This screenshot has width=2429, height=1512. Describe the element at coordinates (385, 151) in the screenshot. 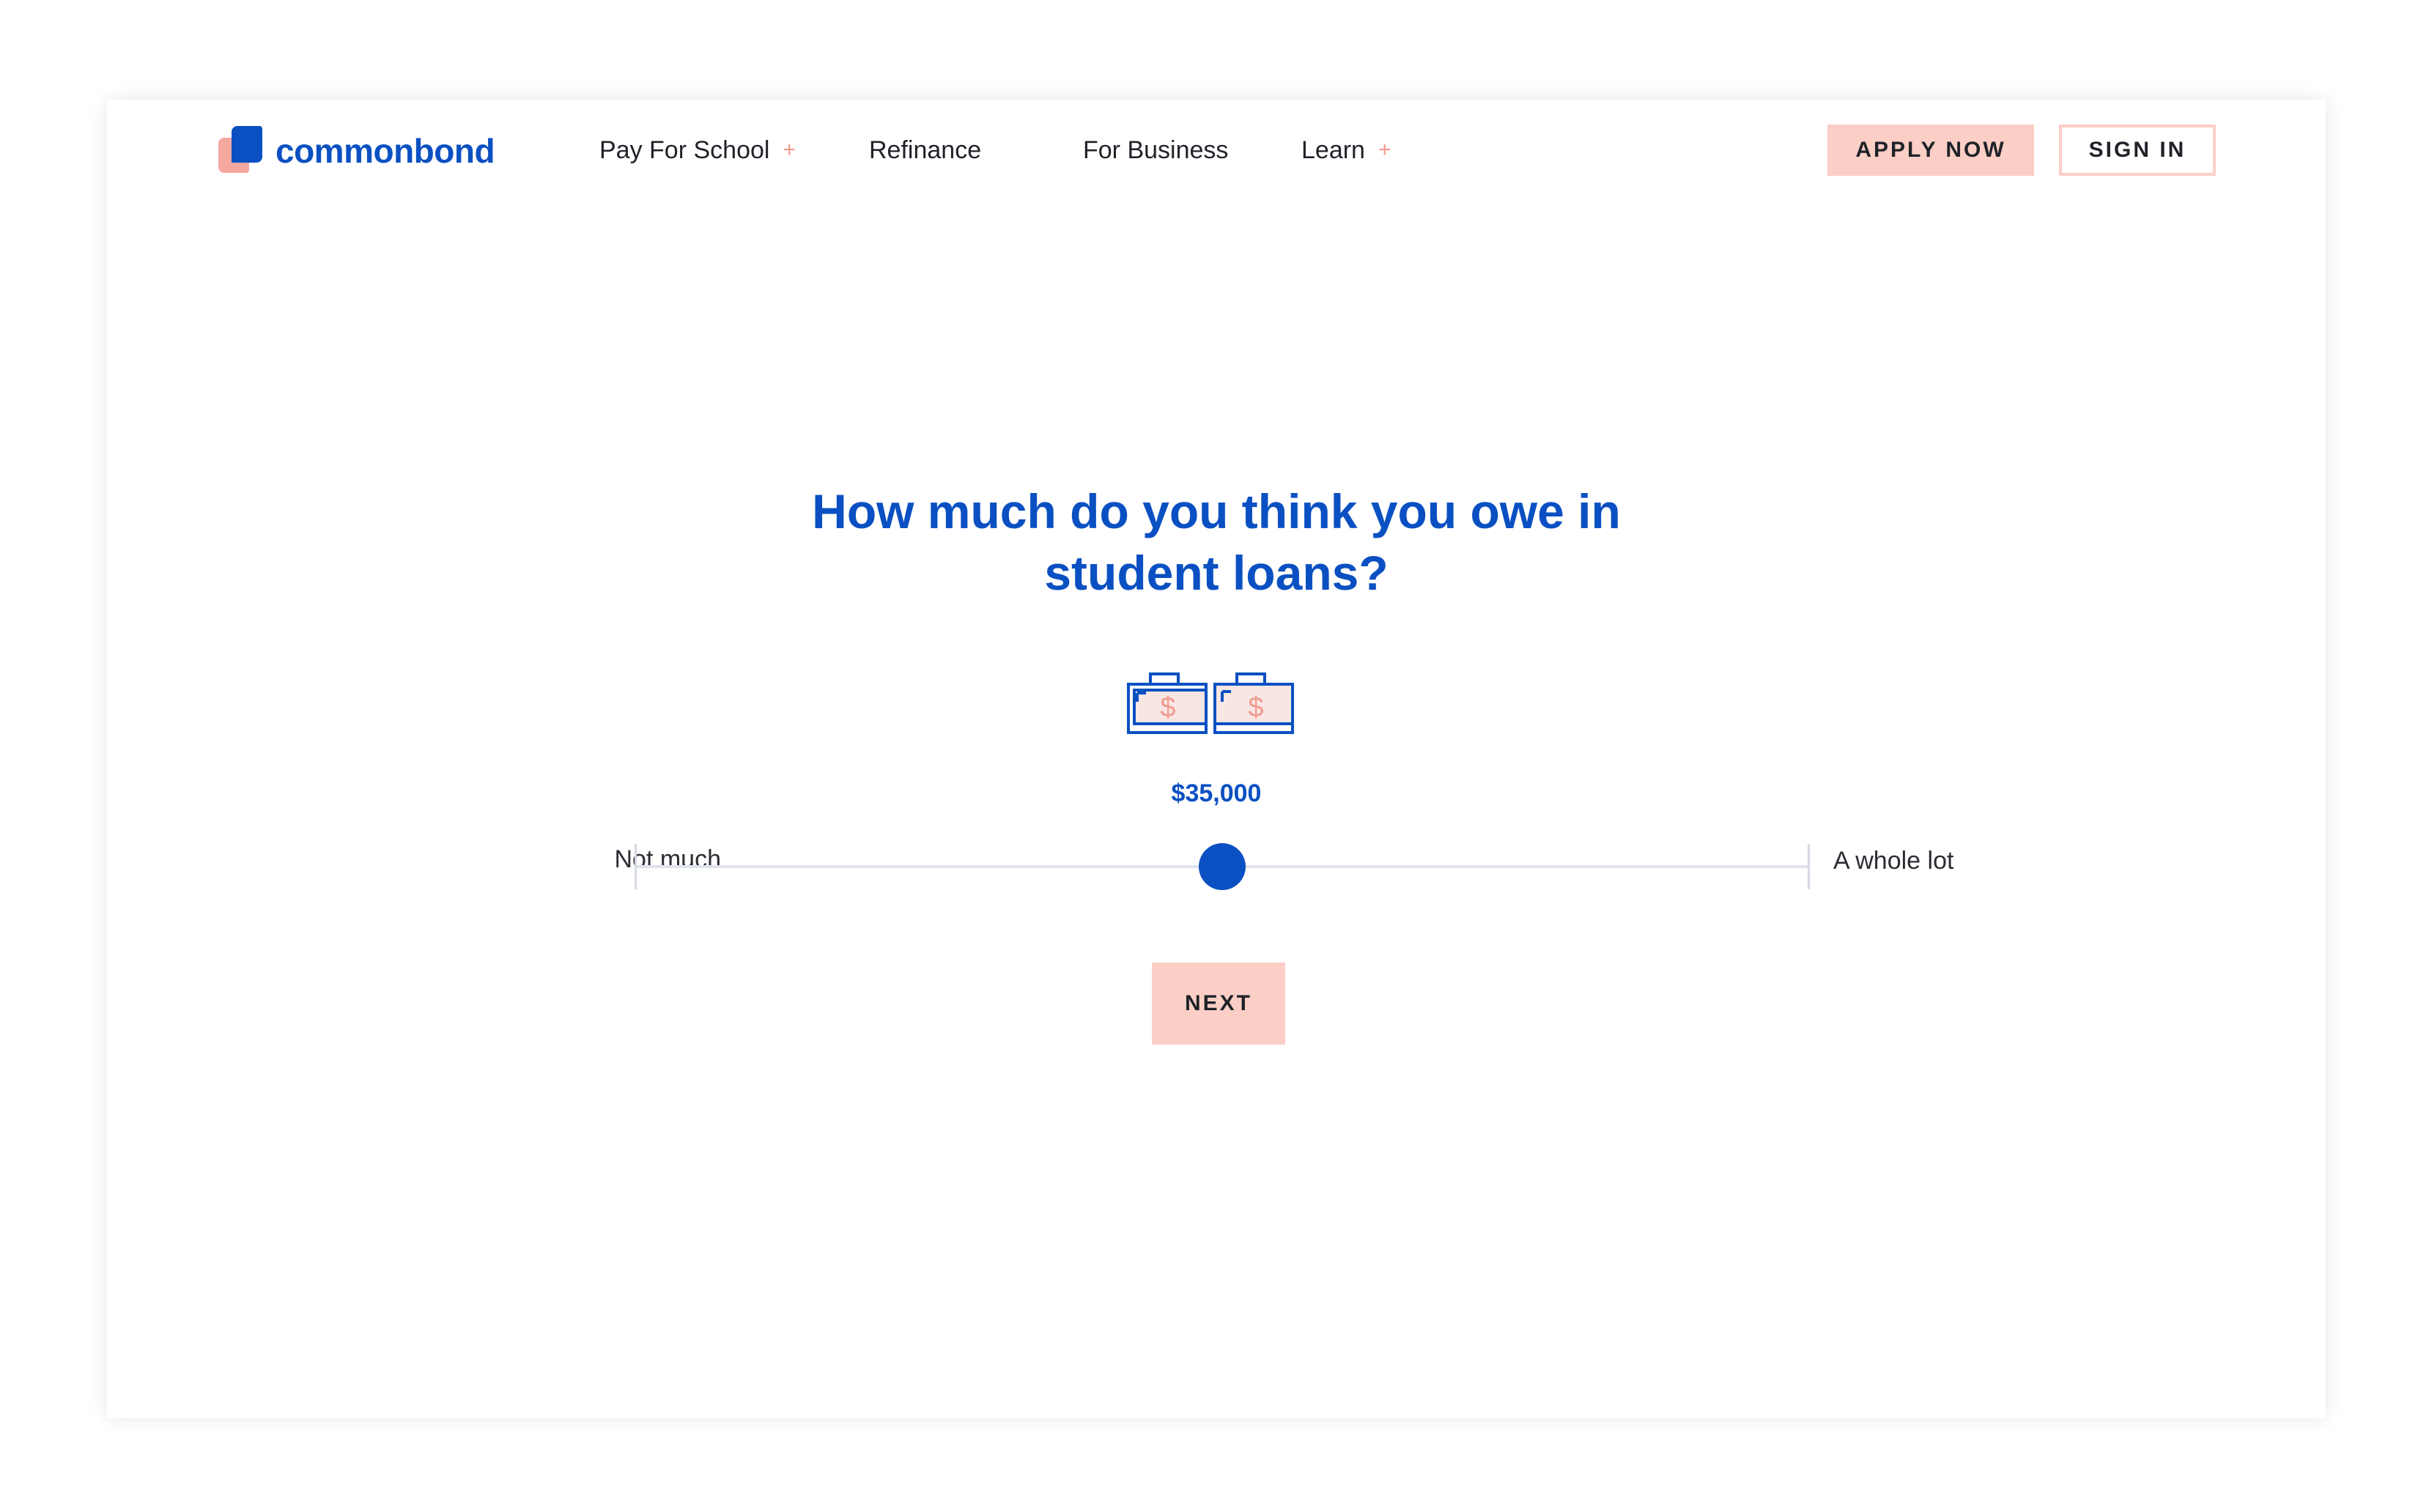

I see `logo-text: commonbond` at that location.